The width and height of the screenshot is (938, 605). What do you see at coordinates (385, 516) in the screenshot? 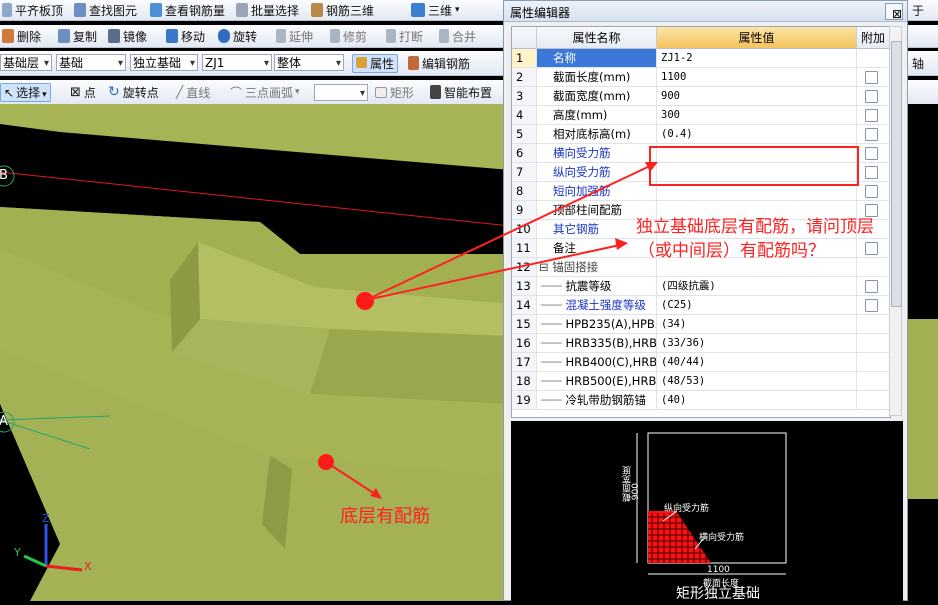
I see `annotation-bottom: 底层有配筋` at bounding box center [385, 516].